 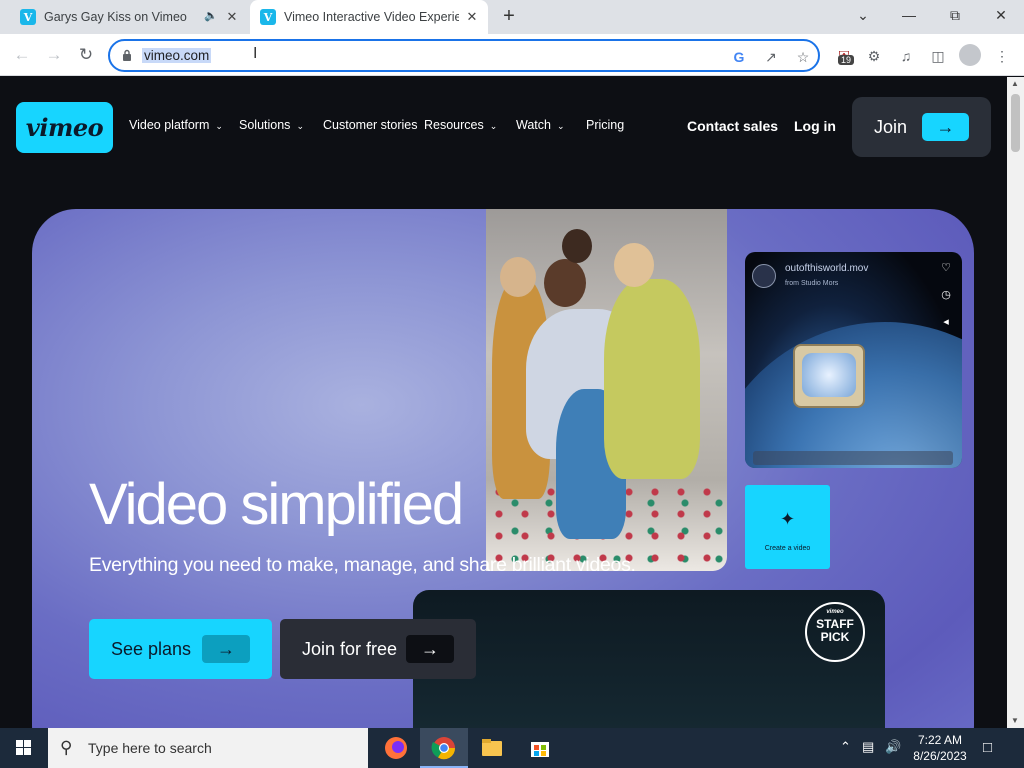 What do you see at coordinates (863, 15) in the screenshot?
I see `tab-search-chevron-icon: ⌄` at bounding box center [863, 15].